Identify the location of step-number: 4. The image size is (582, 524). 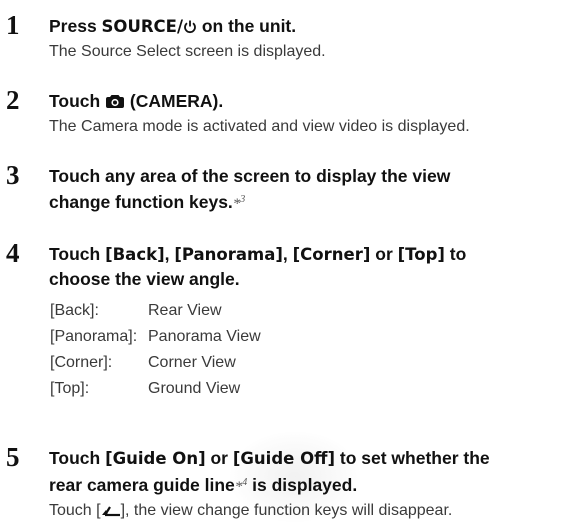
(13, 253).